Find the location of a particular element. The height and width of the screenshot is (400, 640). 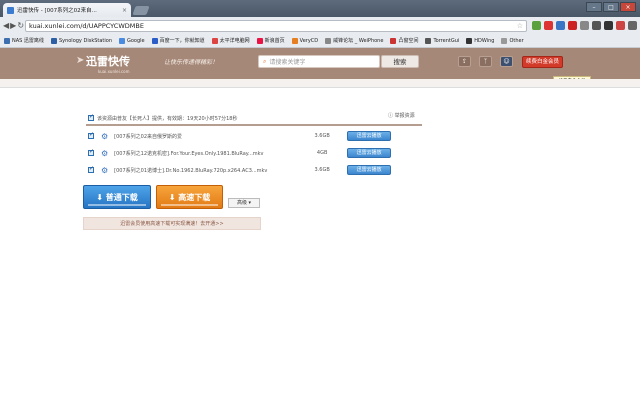

flag-extension-icon is located at coordinates (621, 25).